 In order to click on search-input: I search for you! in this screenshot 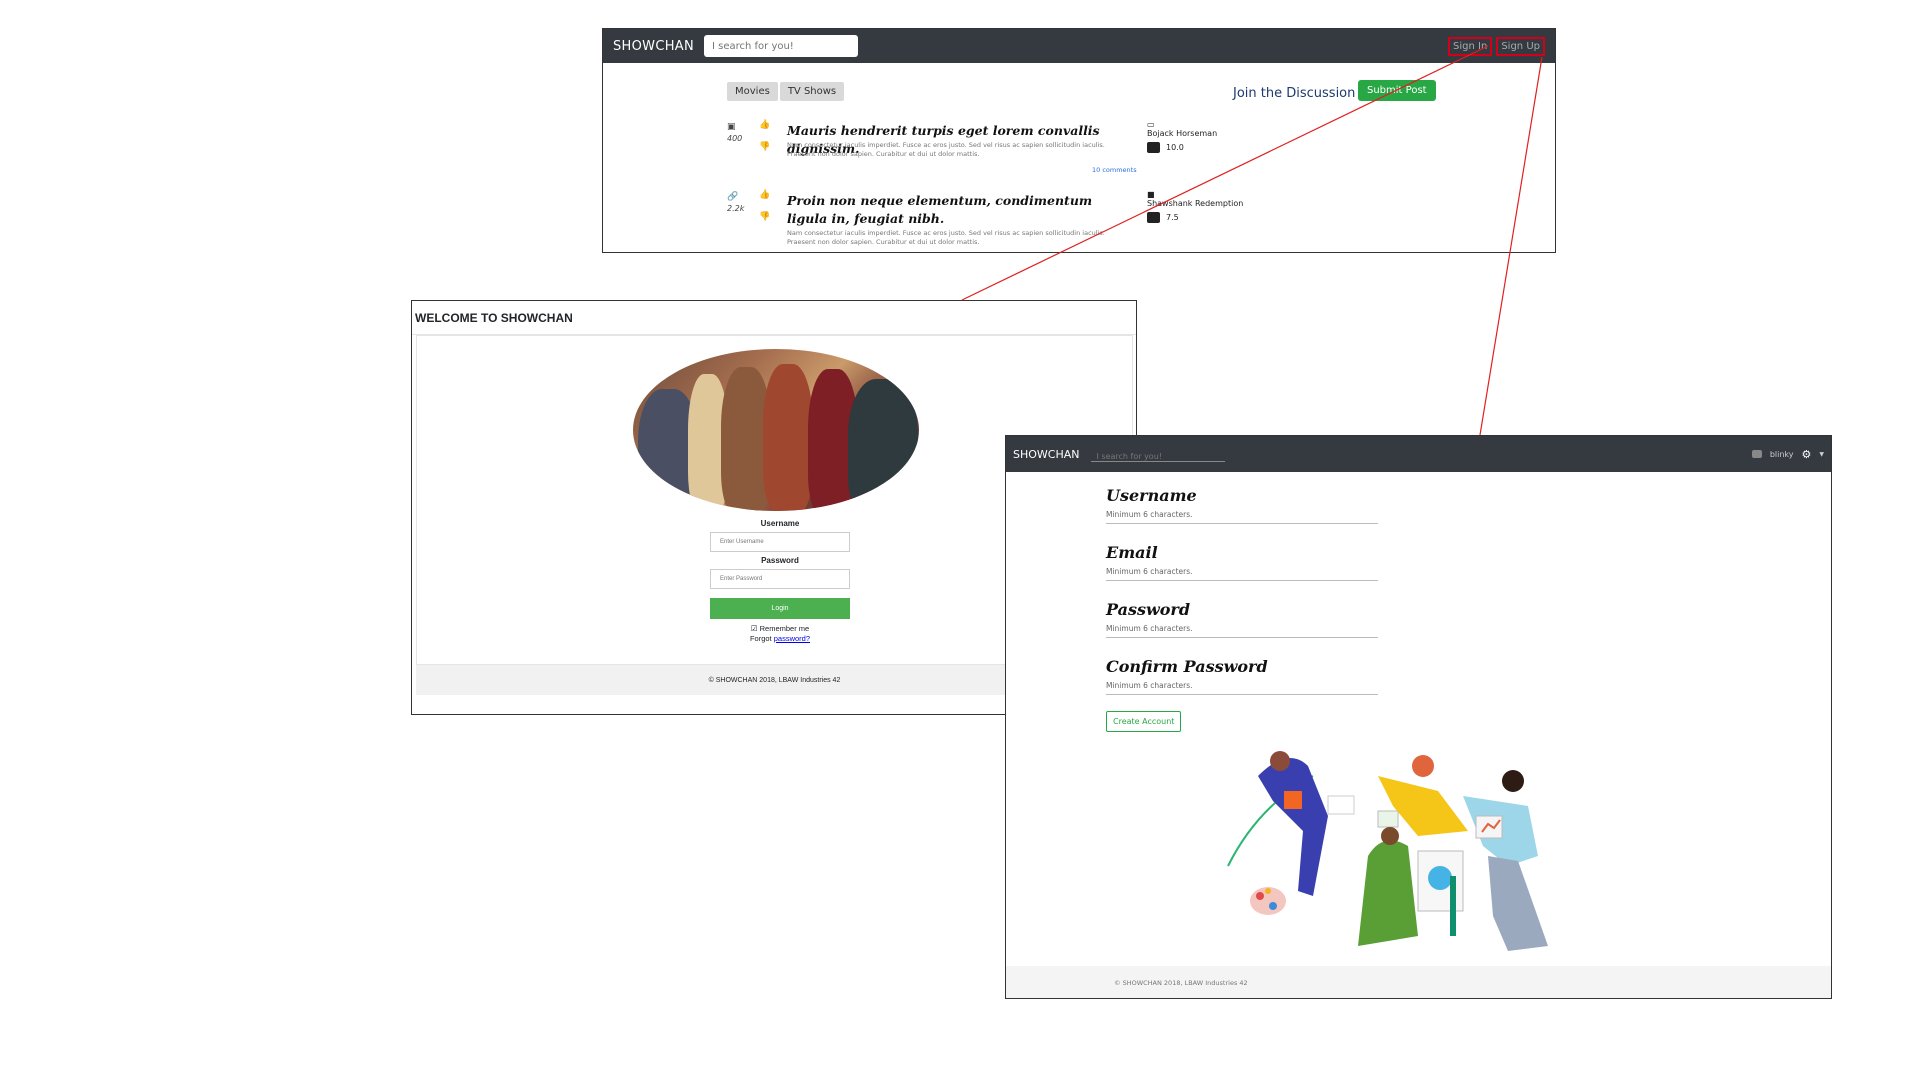, I will do `click(1157, 454)`.